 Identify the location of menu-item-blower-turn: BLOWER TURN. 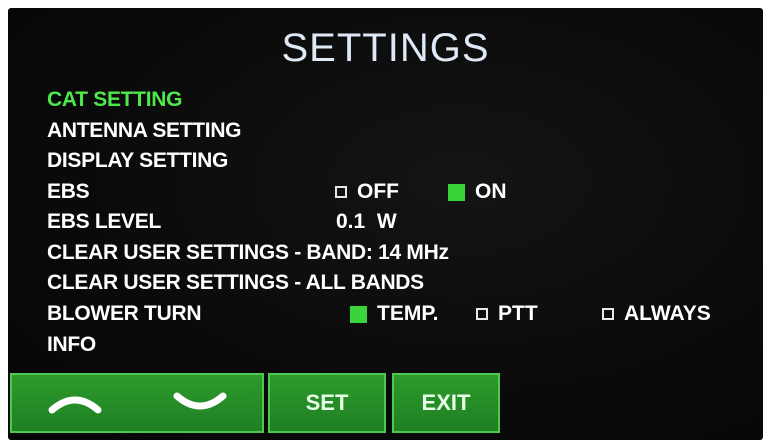
(124, 314).